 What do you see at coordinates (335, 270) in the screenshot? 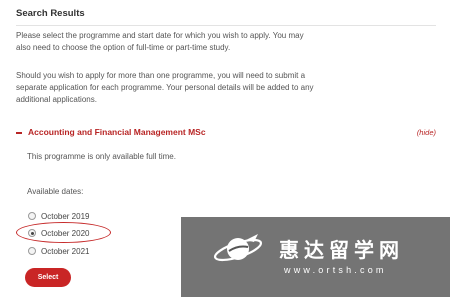
I see `watermark-url: www.ortsh.com` at bounding box center [335, 270].